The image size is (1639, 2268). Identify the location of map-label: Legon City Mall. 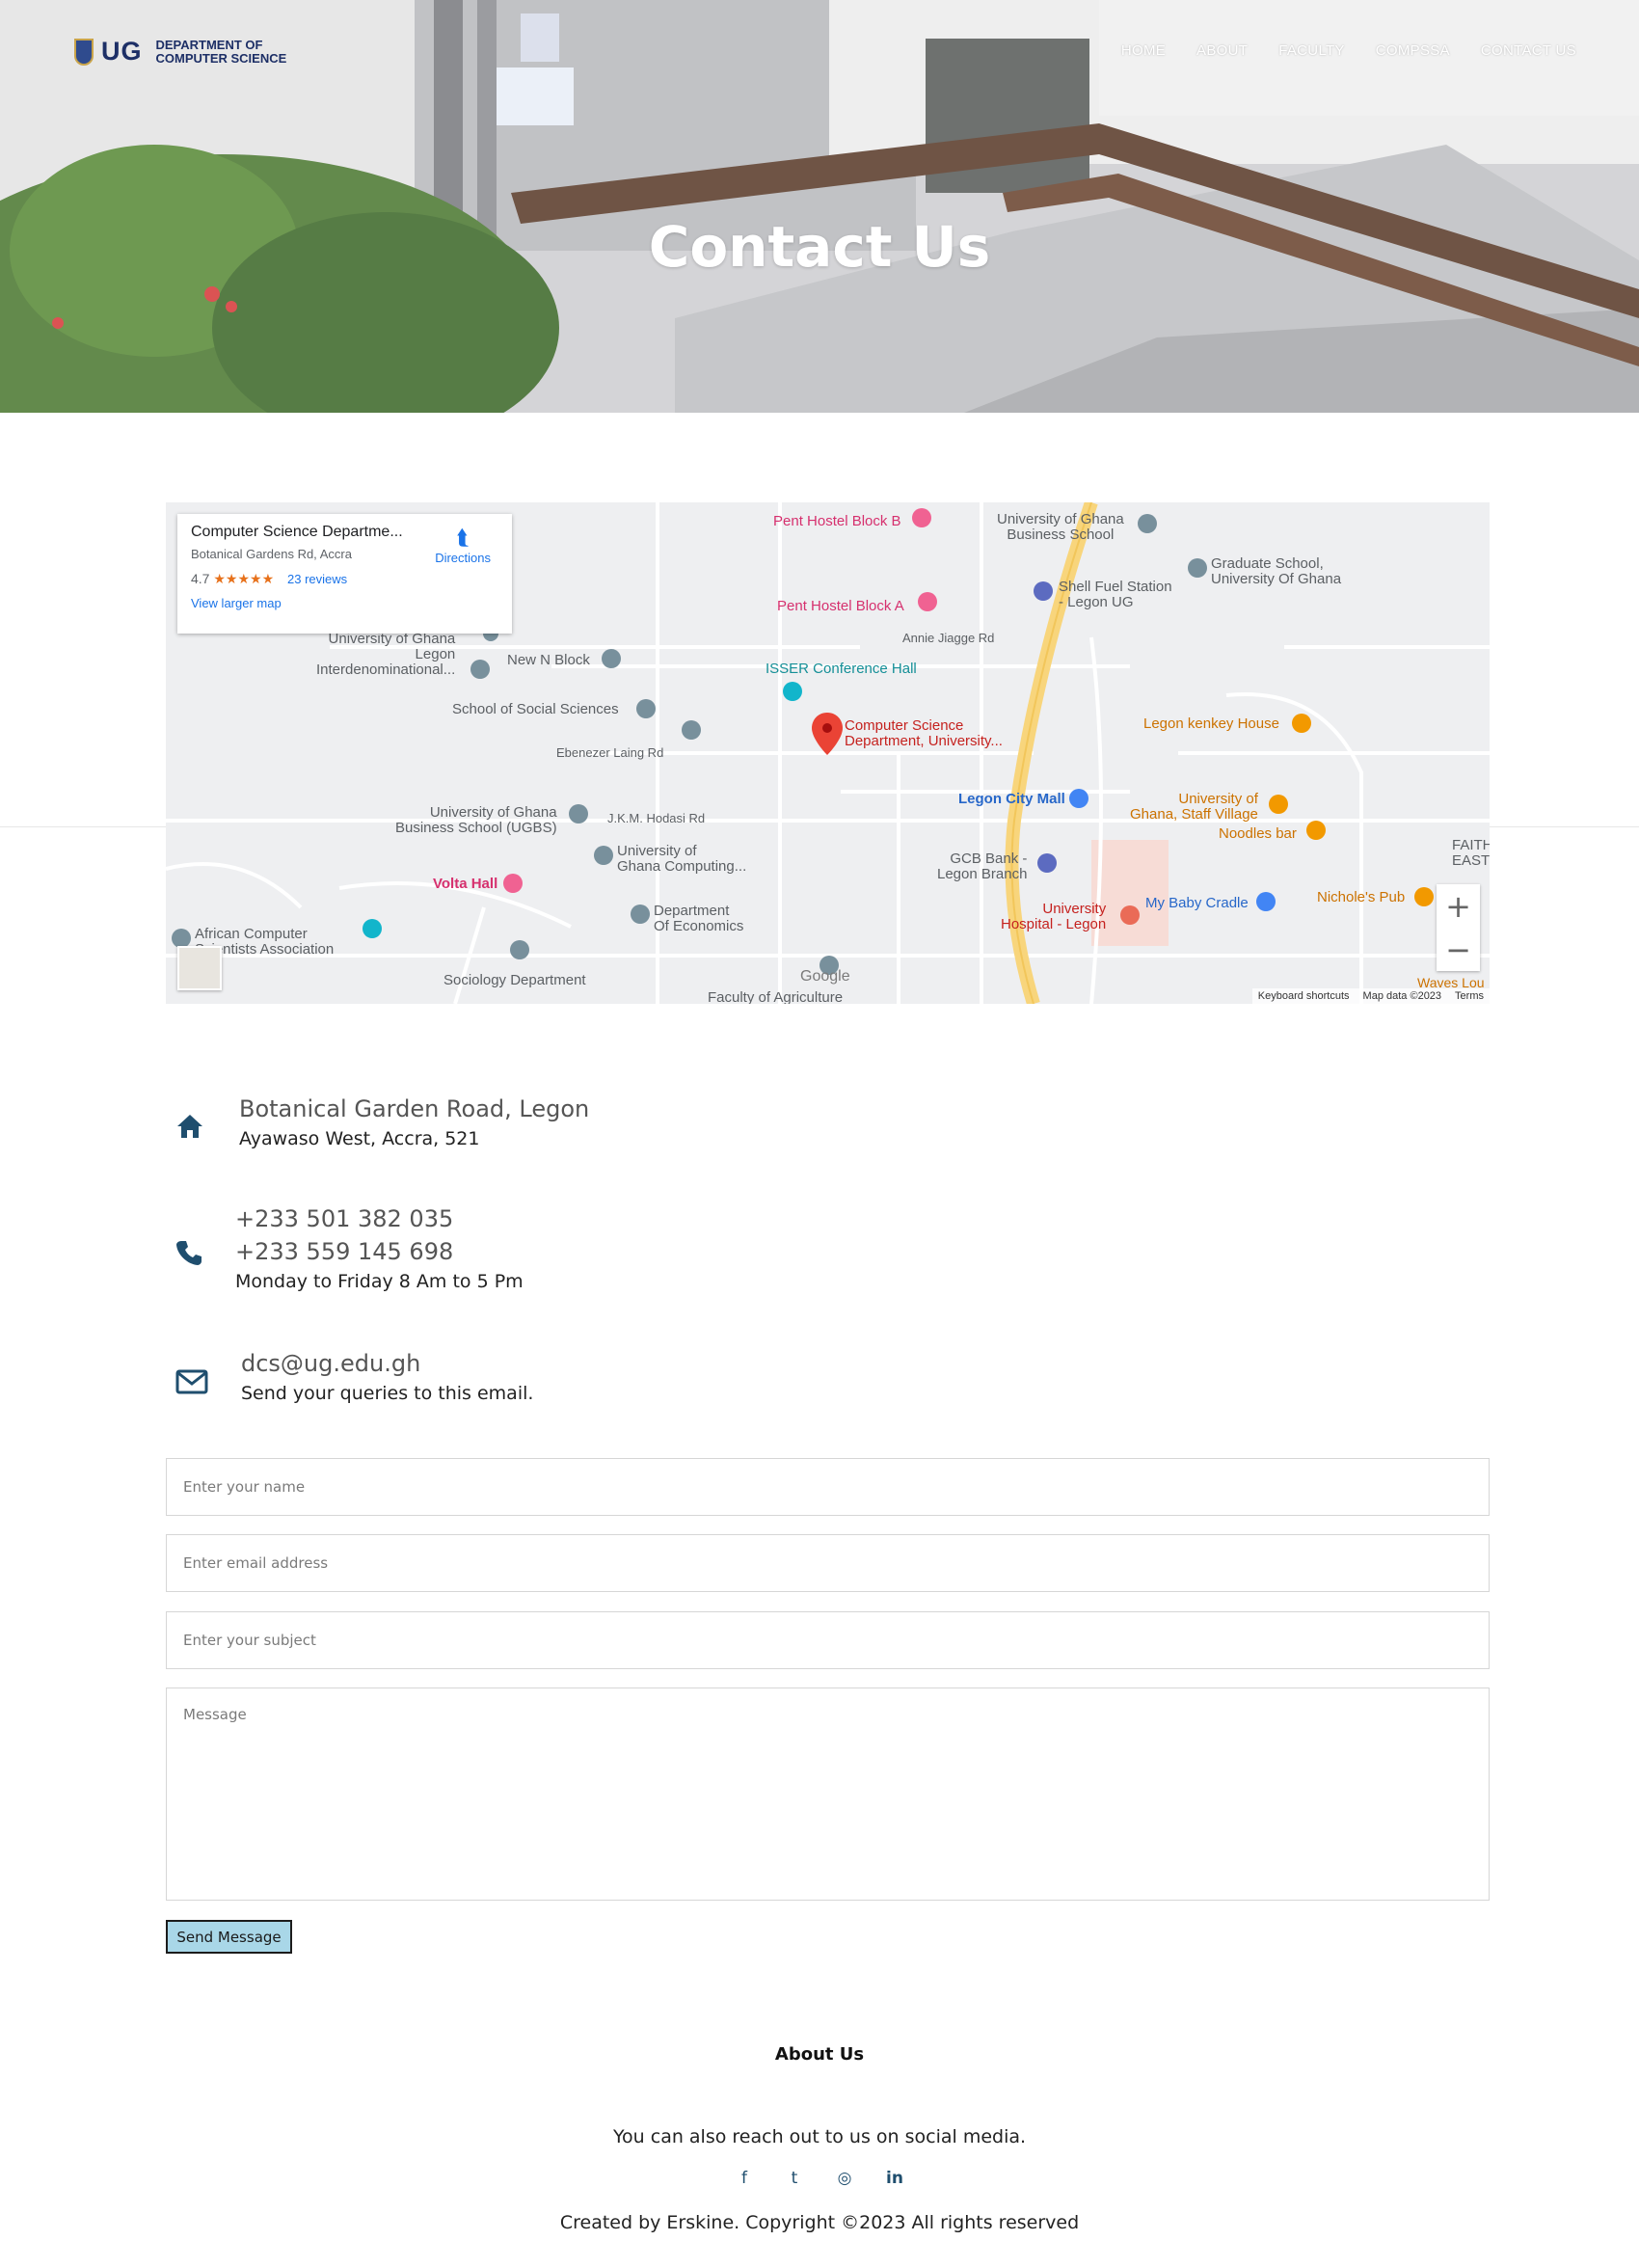
(1011, 799).